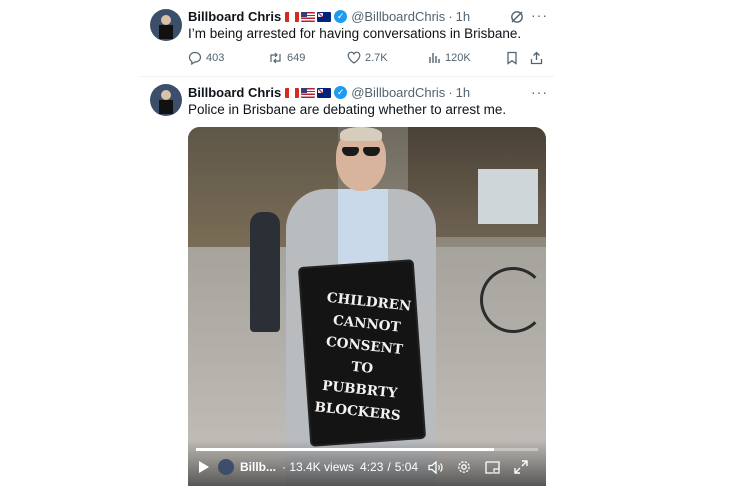 Image resolution: width=730 pixels, height=486 pixels. I want to click on like-count: 2.7K, so click(376, 57).